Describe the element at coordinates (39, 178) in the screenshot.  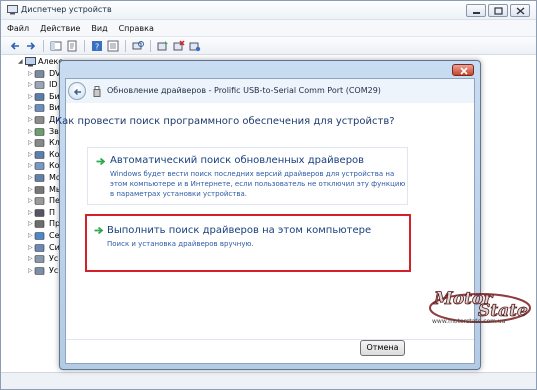
I see `monitor-icon` at that location.